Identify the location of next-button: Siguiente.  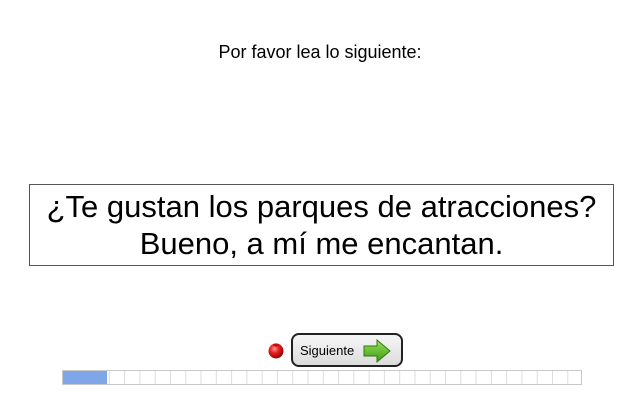
(347, 350).